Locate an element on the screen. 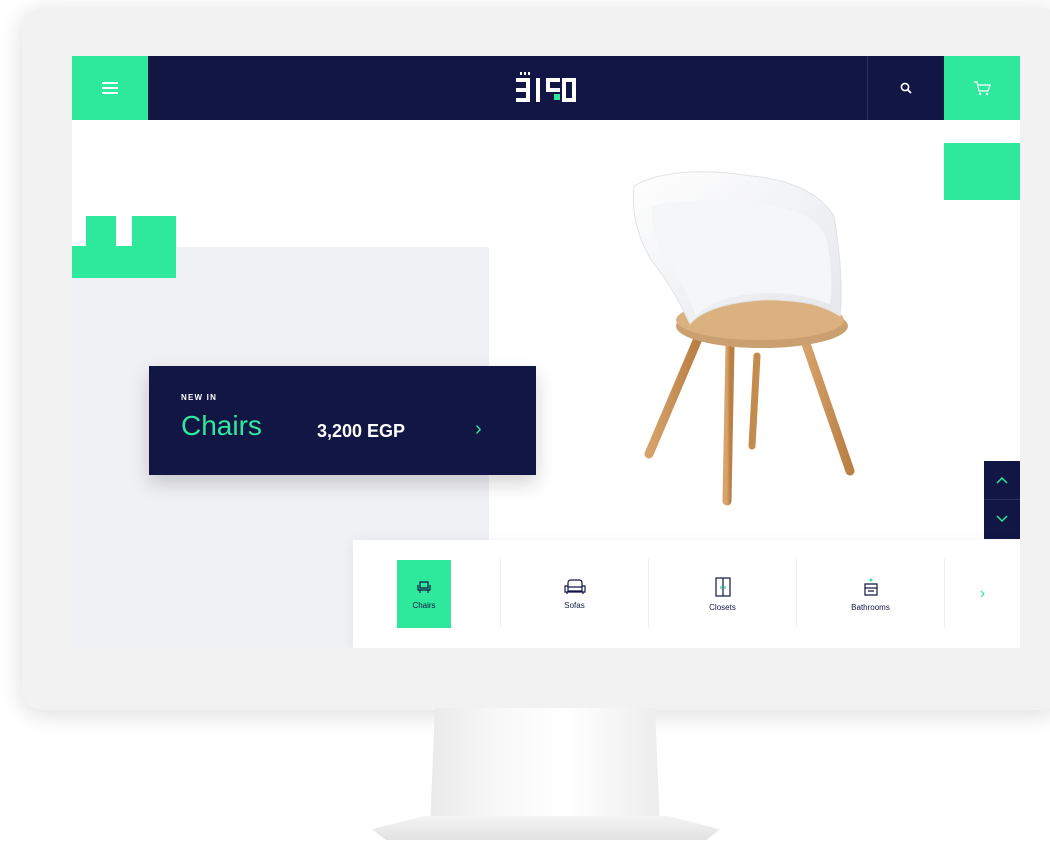 The width and height of the screenshot is (1050, 844). scroll-up-button is located at coordinates (1002, 480).